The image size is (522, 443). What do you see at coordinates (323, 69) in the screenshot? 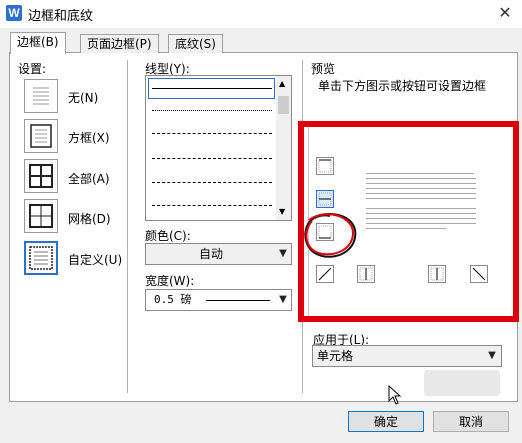
I see `preview-heading: 预览` at bounding box center [323, 69].